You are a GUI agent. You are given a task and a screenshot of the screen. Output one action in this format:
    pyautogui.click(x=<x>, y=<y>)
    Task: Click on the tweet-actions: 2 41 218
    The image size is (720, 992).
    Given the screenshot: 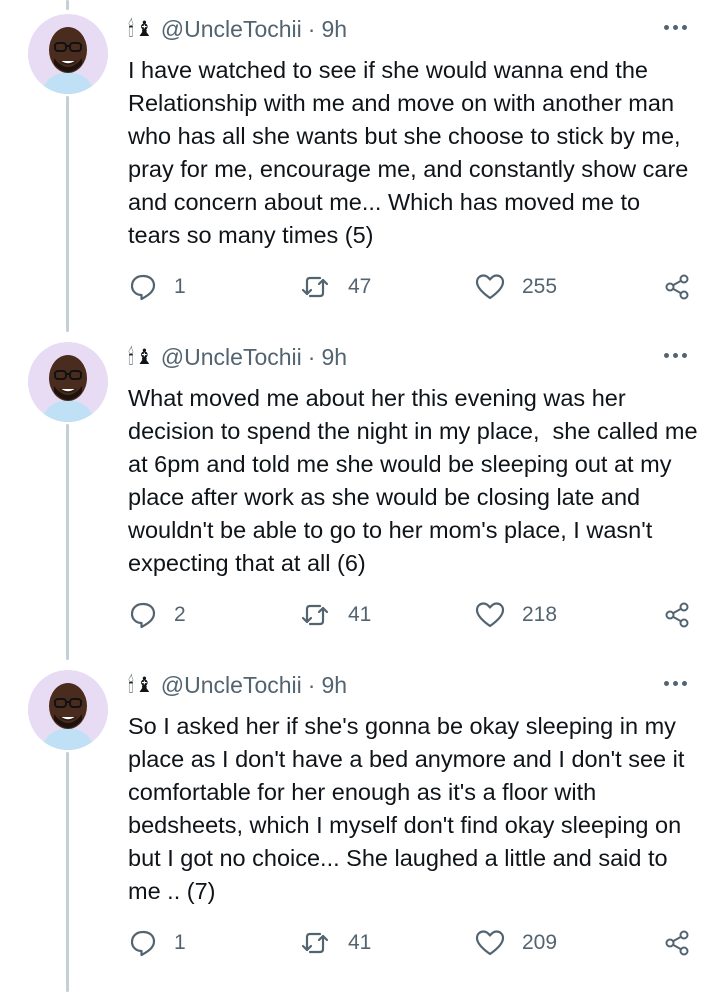 What is the action you would take?
    pyautogui.click(x=413, y=615)
    